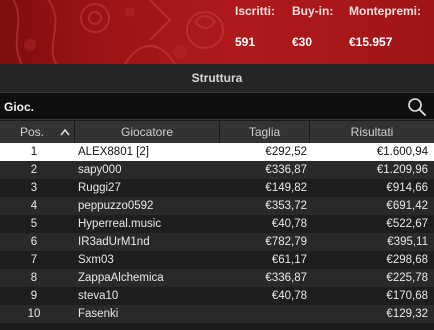  Describe the element at coordinates (371, 42) in the screenshot. I see `stat-value-prizepool: €15.957` at that location.